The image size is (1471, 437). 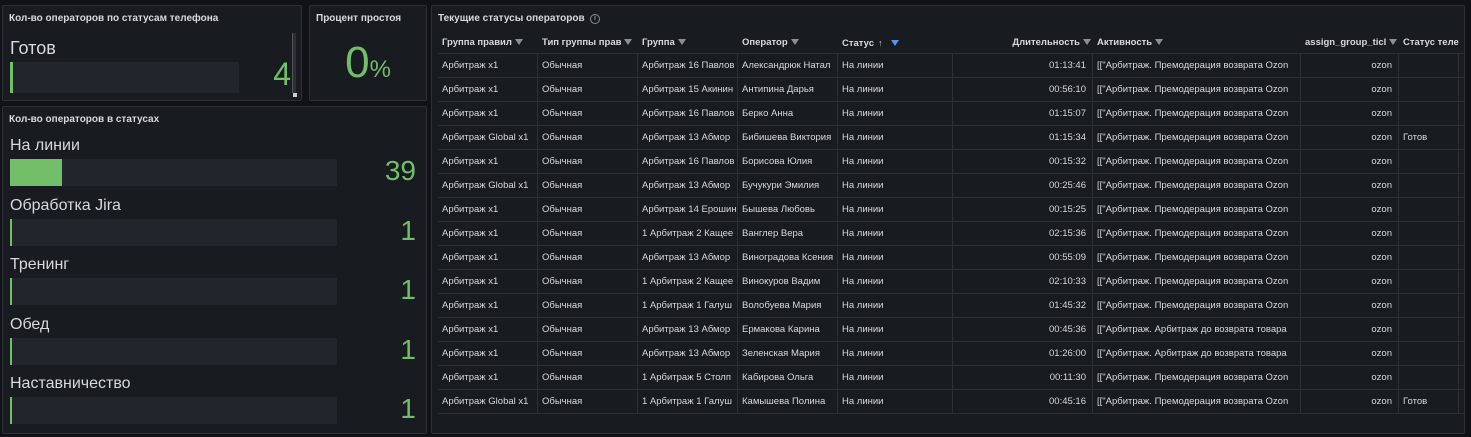 What do you see at coordinates (215, 282) in the screenshot?
I see `status-row: Тренинг 1` at bounding box center [215, 282].